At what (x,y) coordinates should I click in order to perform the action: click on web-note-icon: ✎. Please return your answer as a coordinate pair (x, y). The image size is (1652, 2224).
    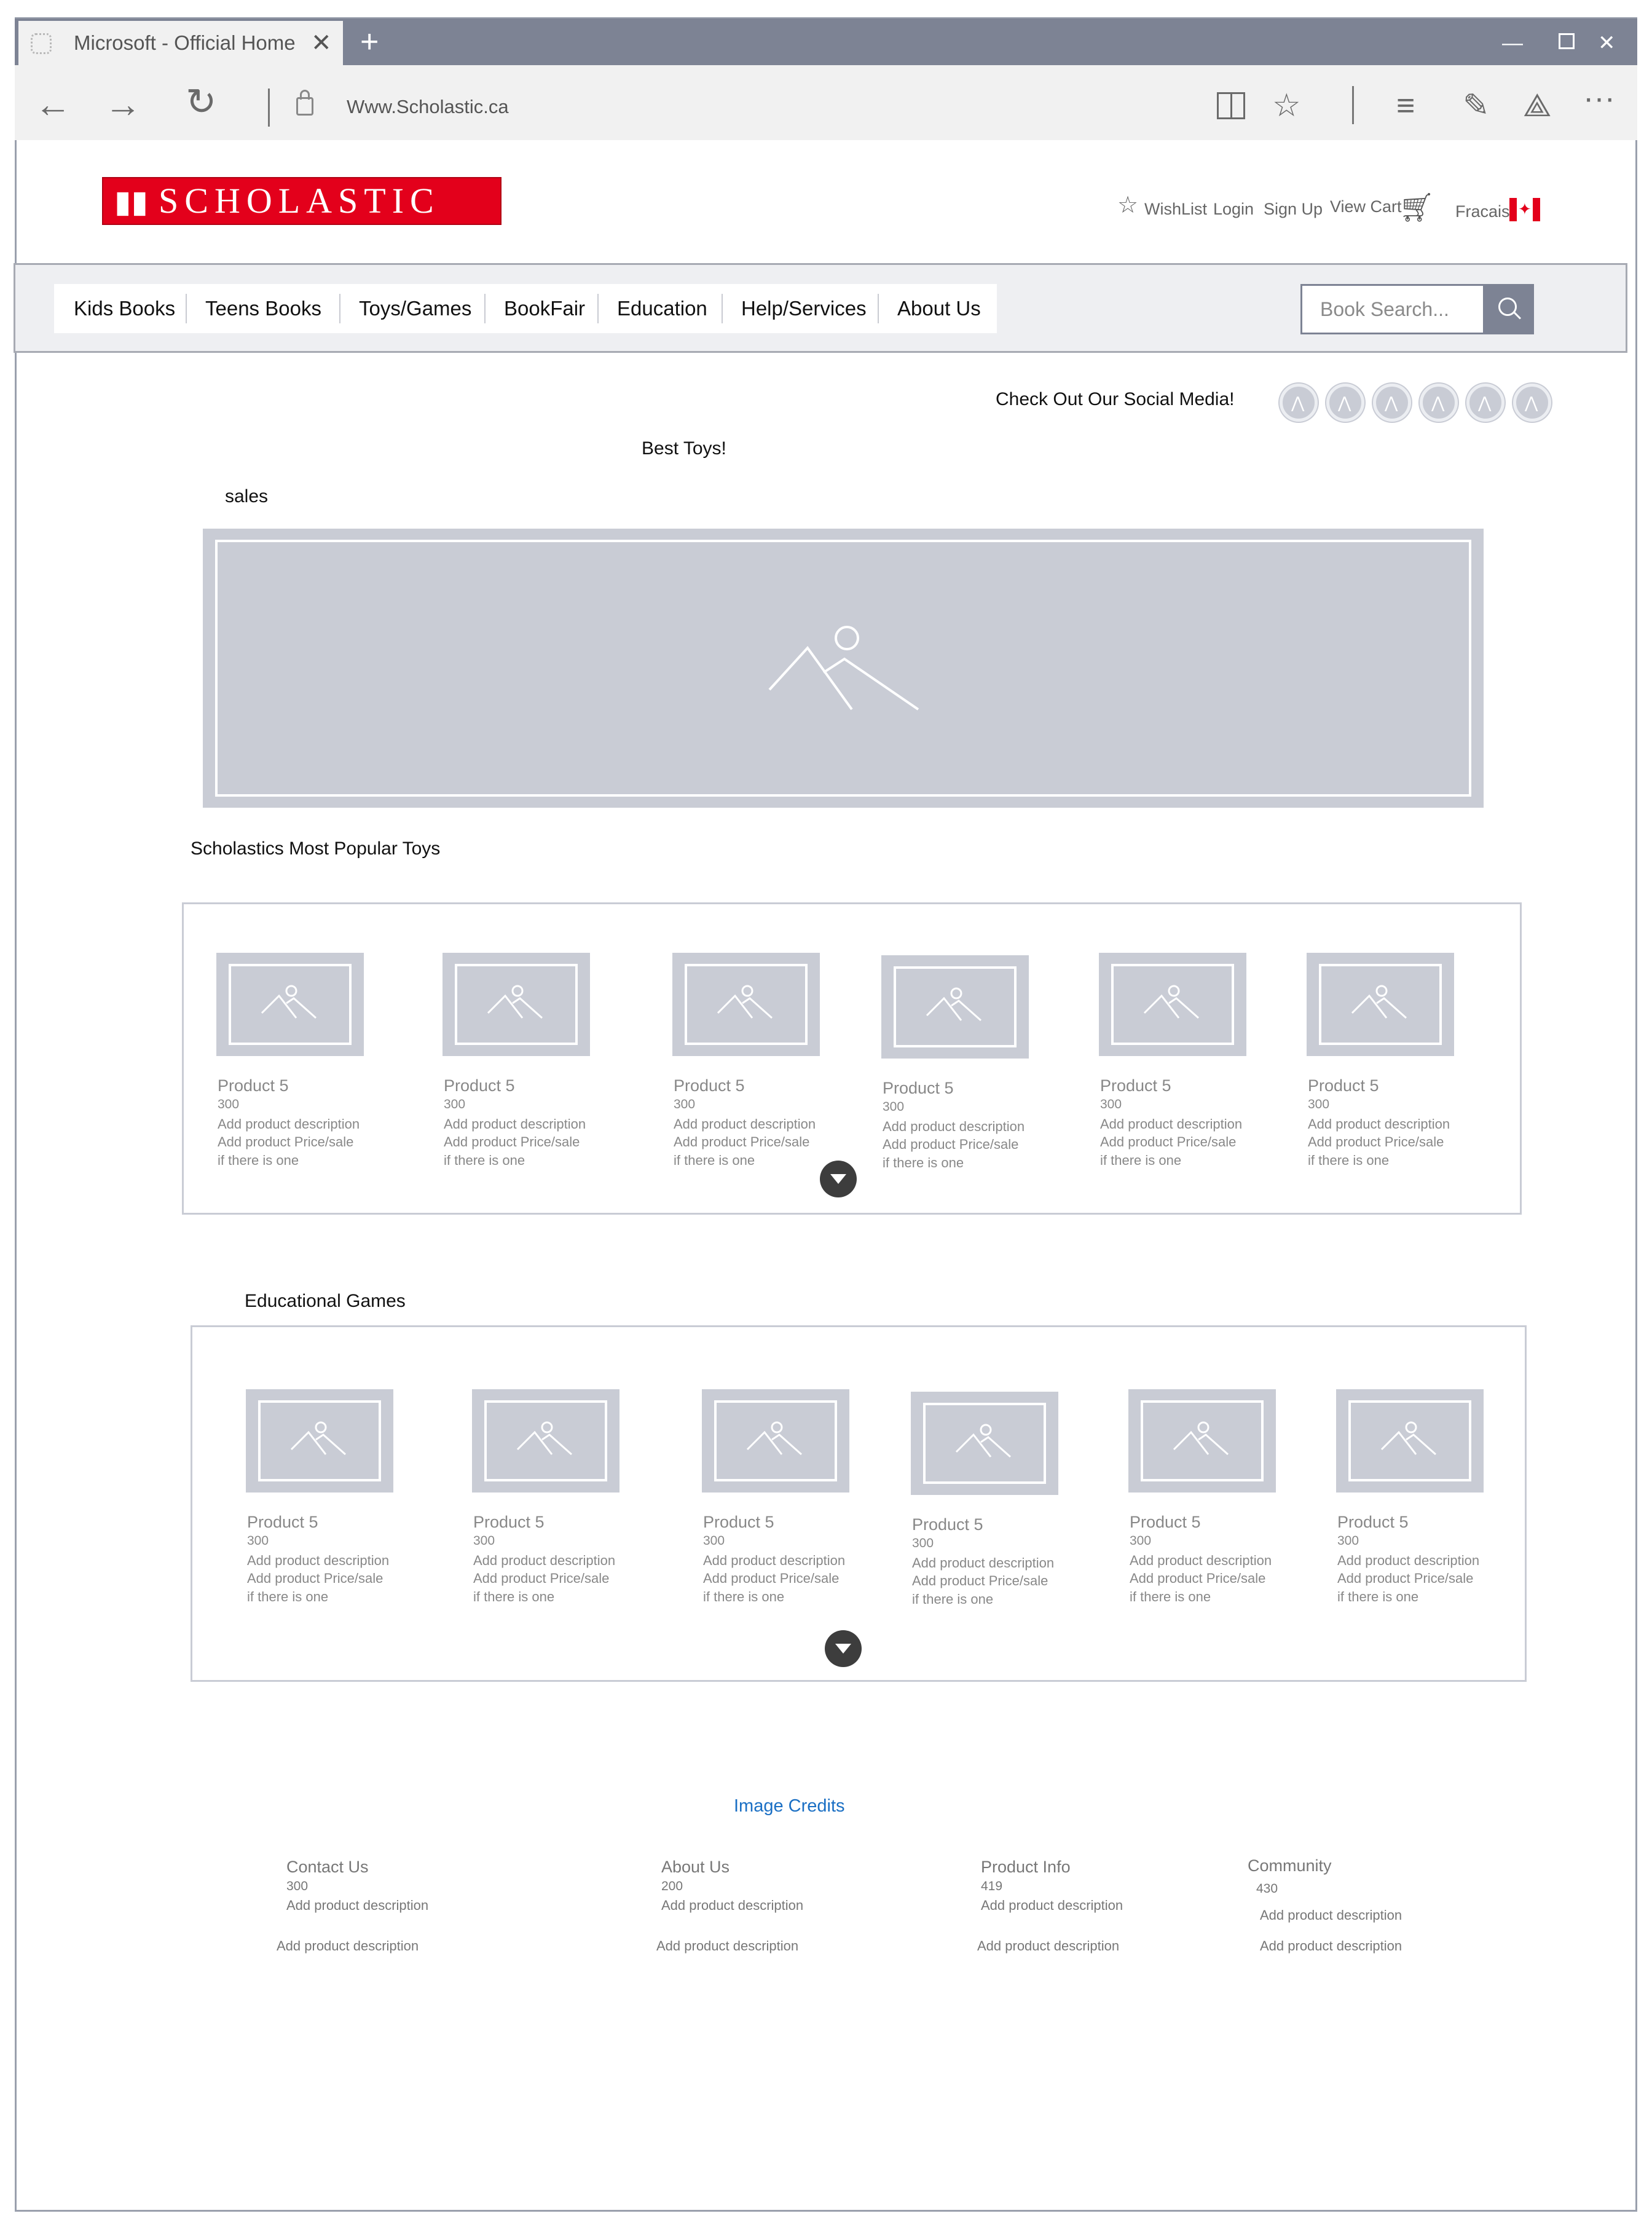
    Looking at the image, I should click on (1476, 106).